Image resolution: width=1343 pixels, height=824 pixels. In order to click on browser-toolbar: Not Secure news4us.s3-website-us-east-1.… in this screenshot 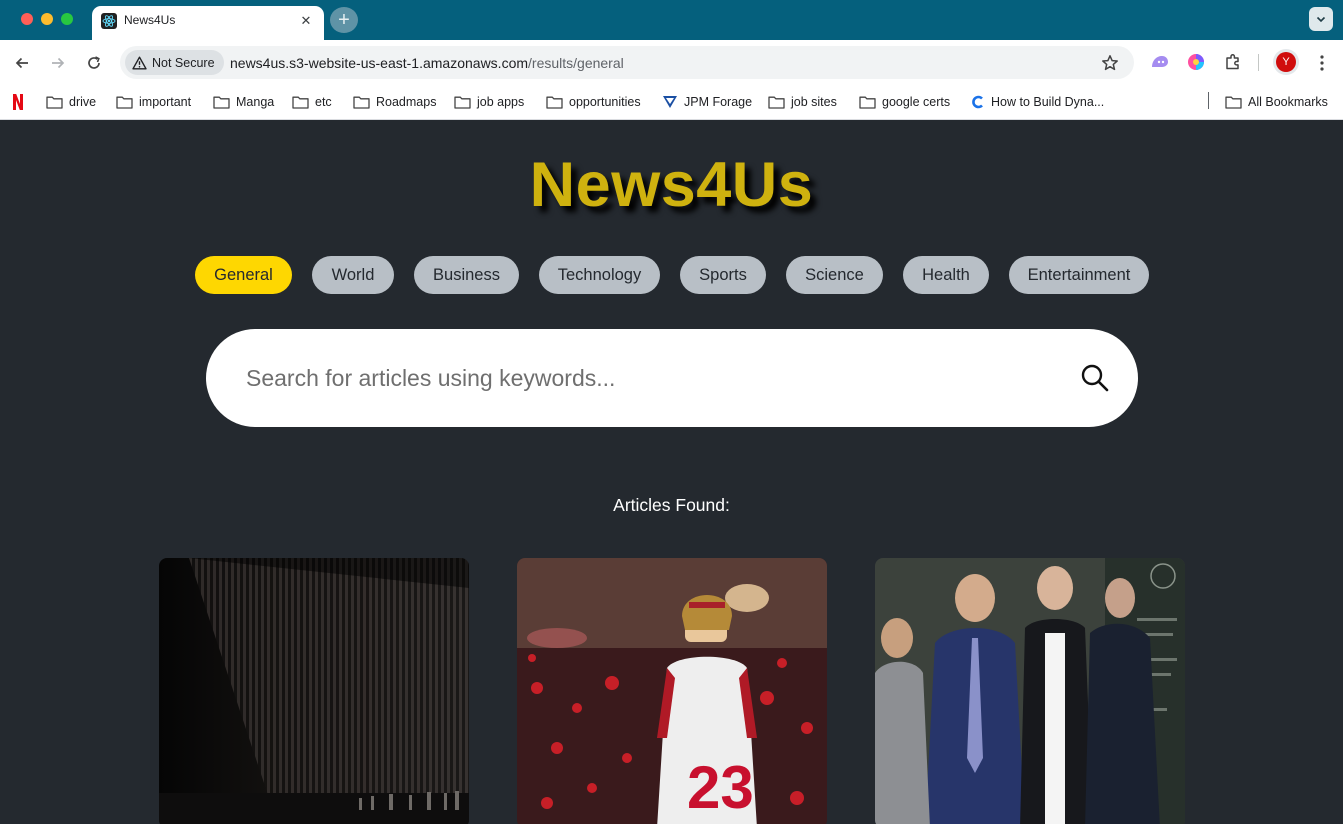, I will do `click(671, 62)`.